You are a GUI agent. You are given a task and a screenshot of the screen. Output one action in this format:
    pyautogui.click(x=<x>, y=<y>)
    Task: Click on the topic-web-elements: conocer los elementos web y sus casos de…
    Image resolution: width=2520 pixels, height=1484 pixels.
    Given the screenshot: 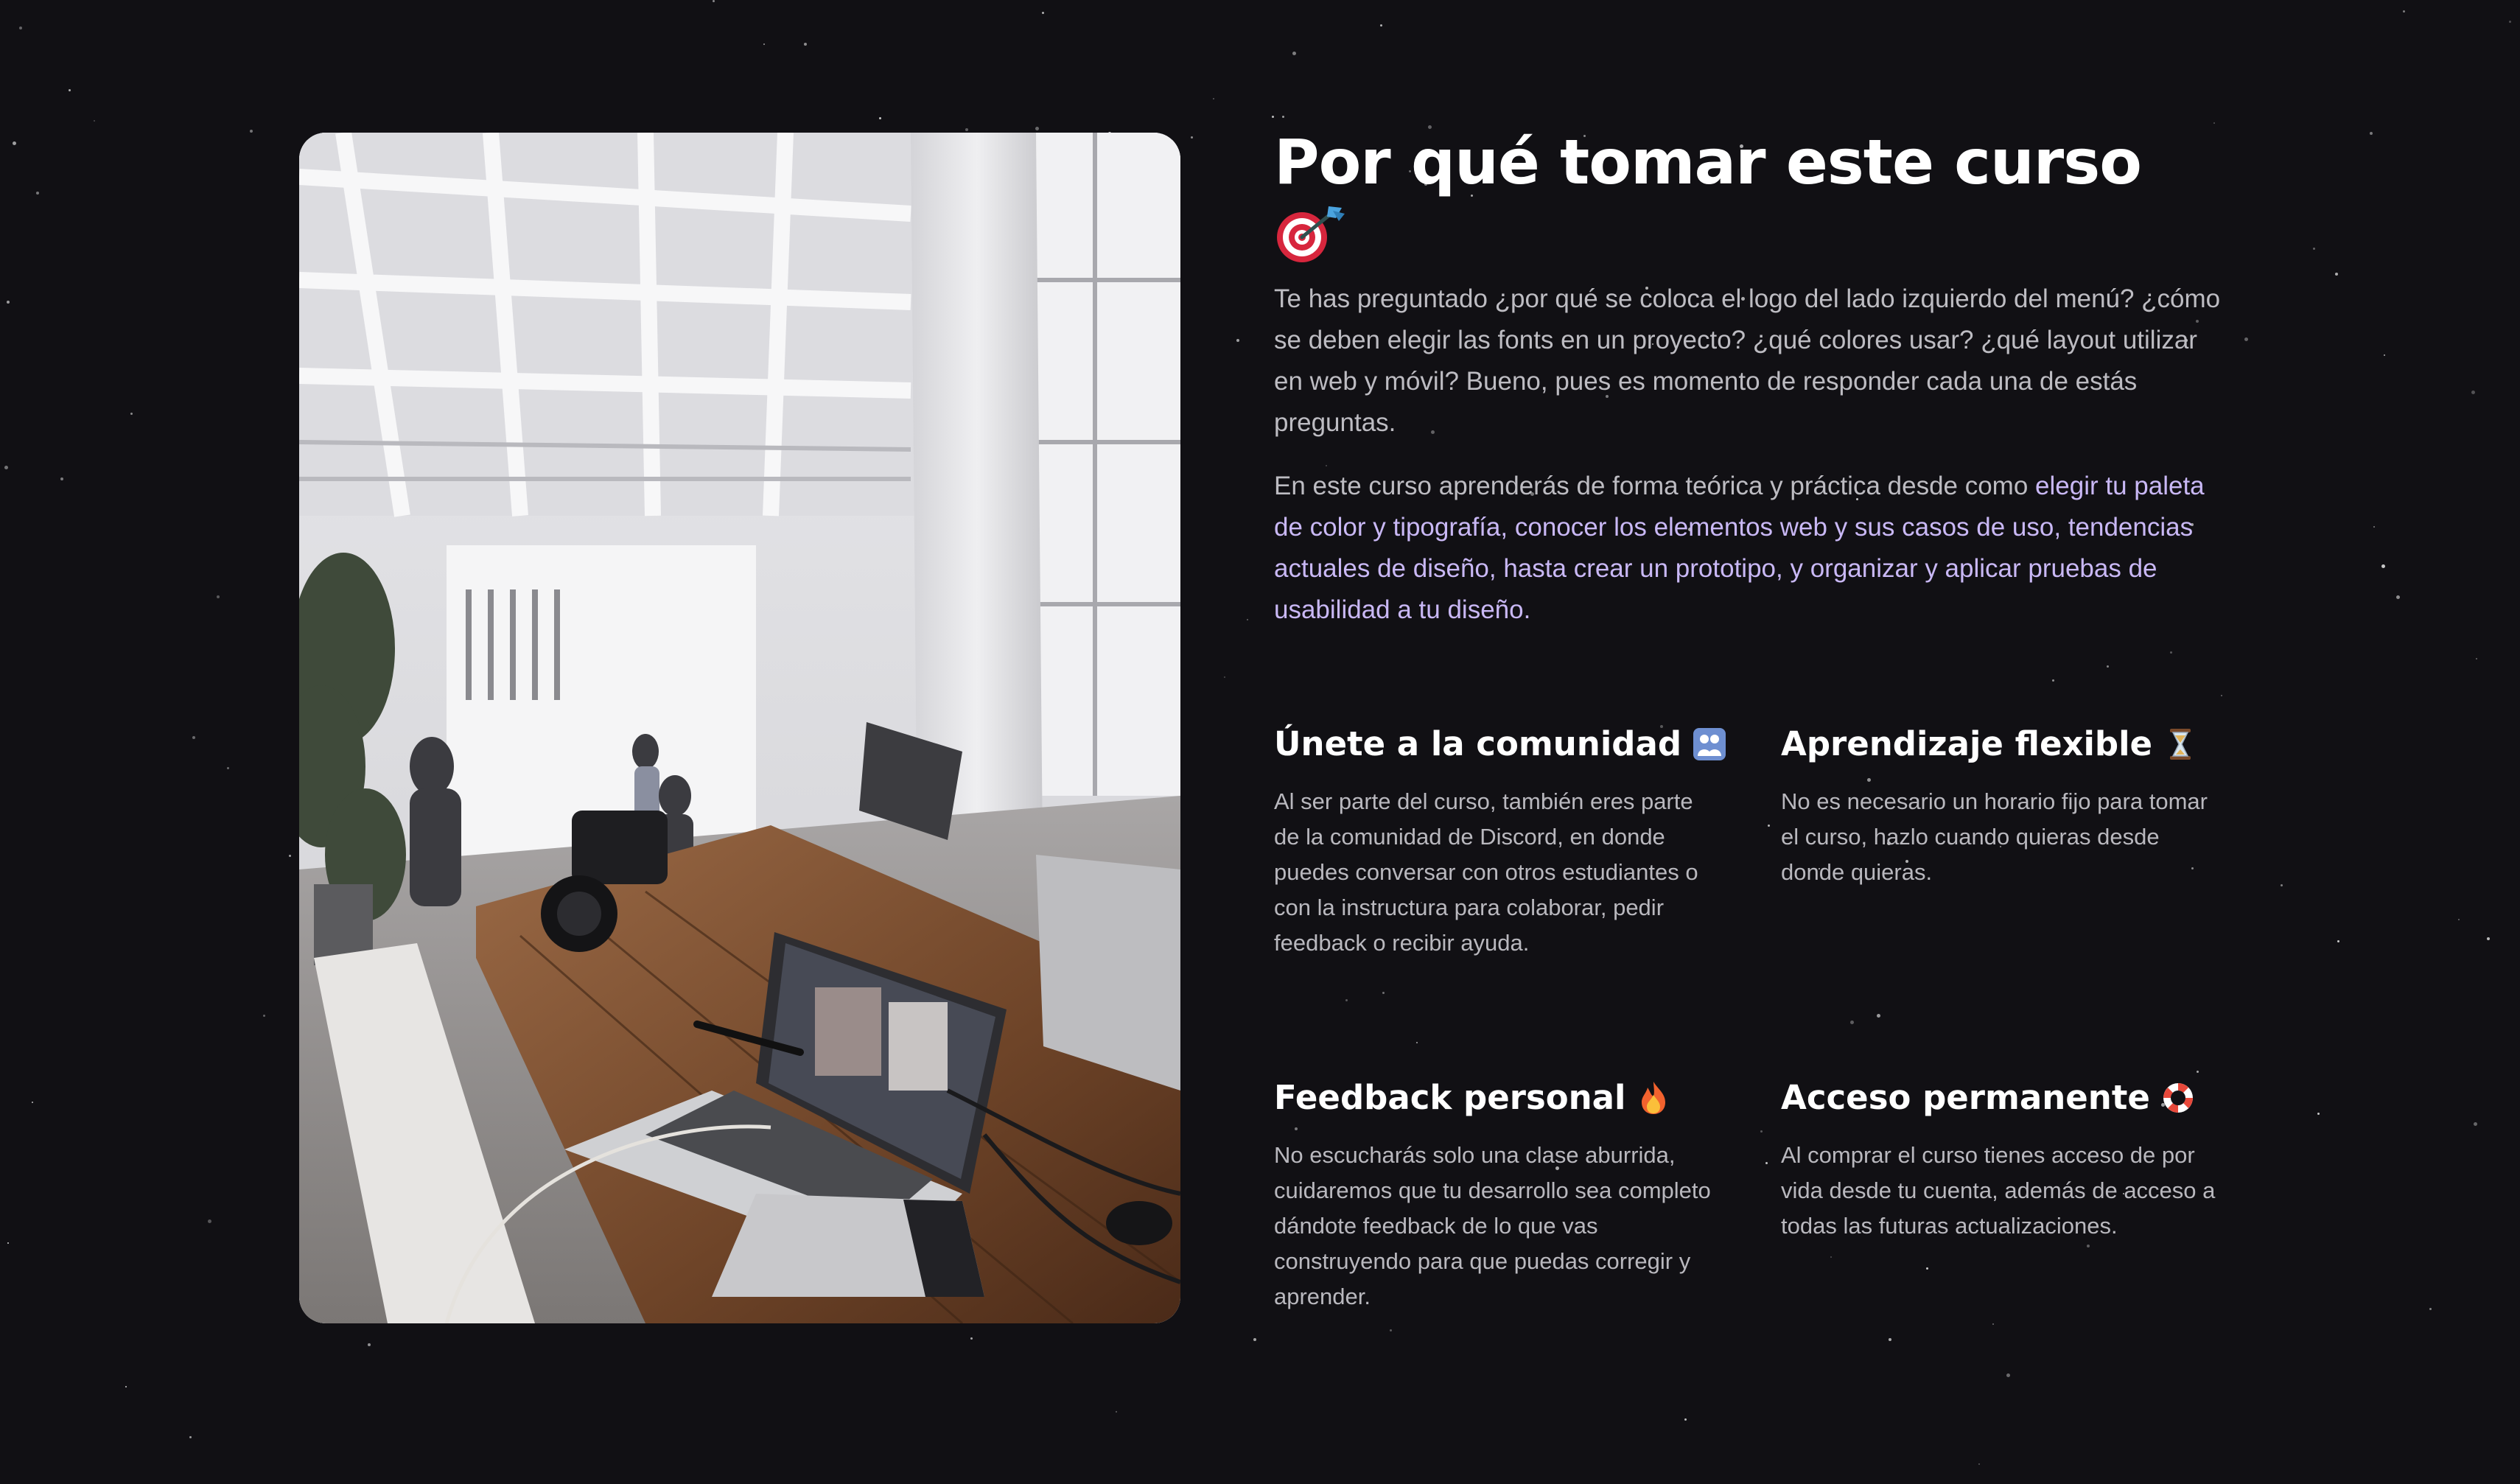 What is the action you would take?
    pyautogui.click(x=1784, y=527)
    